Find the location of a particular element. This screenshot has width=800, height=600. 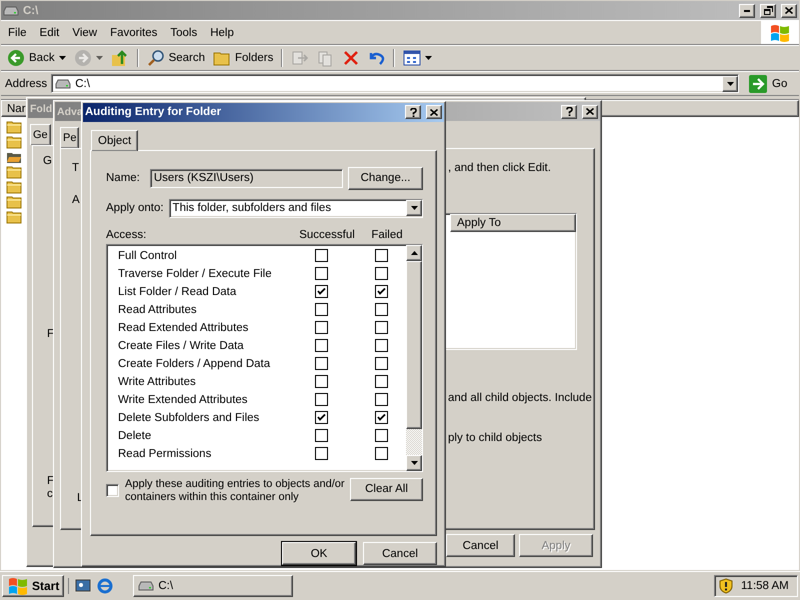

permission-name: Delete Subfolders and Files is located at coordinates (189, 418).